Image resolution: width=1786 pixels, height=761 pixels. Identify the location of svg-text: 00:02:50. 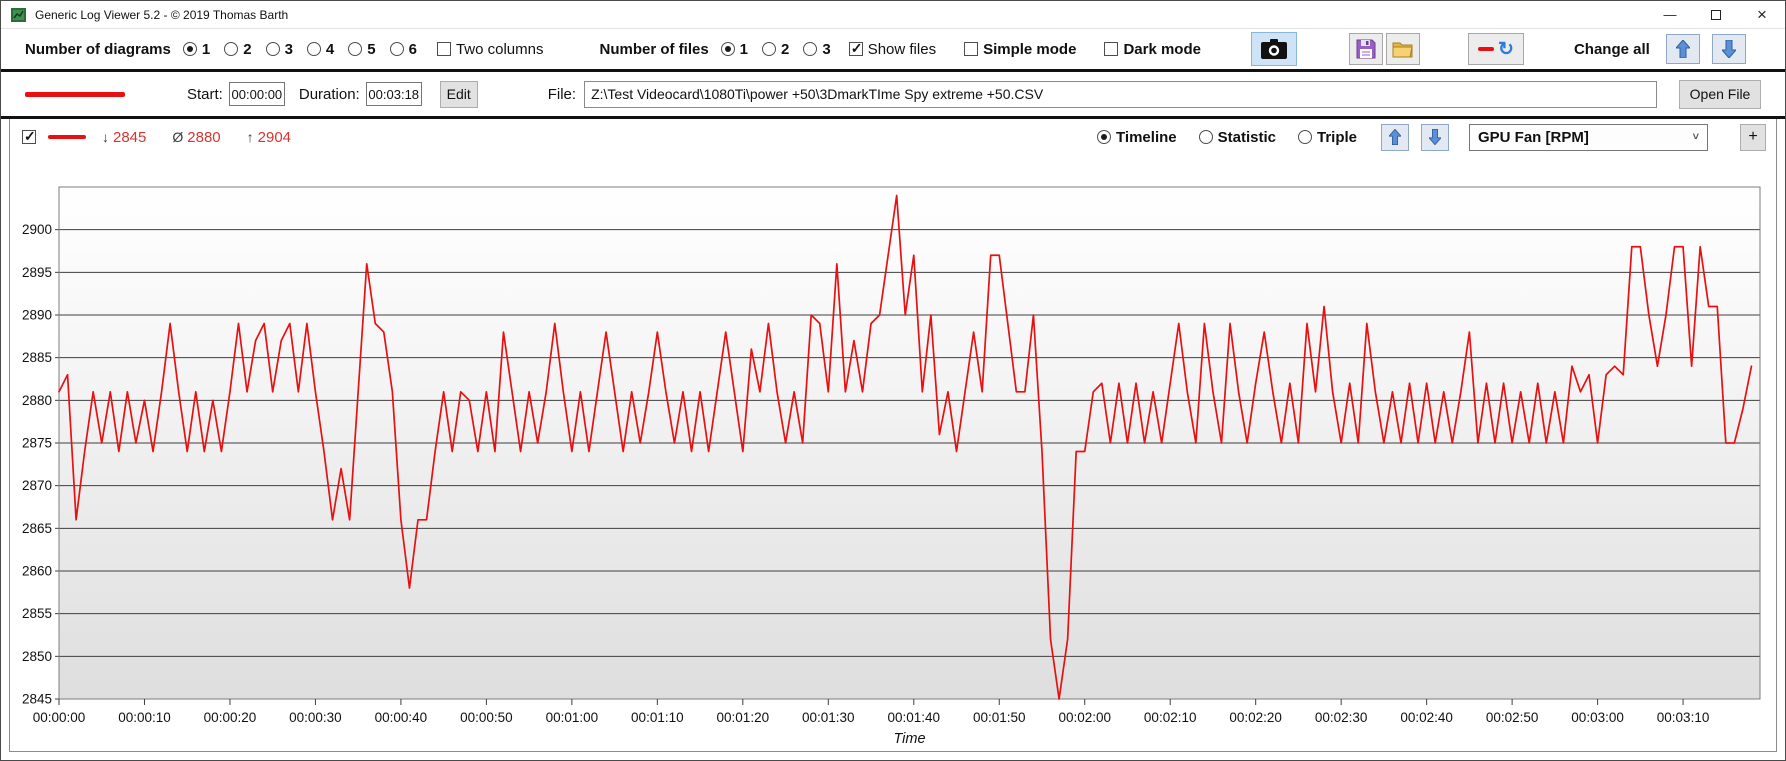
(1512, 717).